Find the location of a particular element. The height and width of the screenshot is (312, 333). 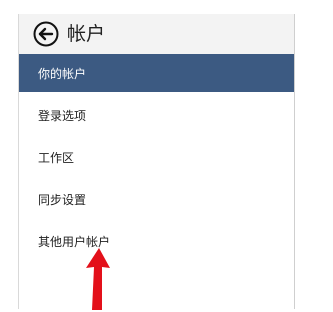

settings-header: 帐户 is located at coordinates (156, 34).